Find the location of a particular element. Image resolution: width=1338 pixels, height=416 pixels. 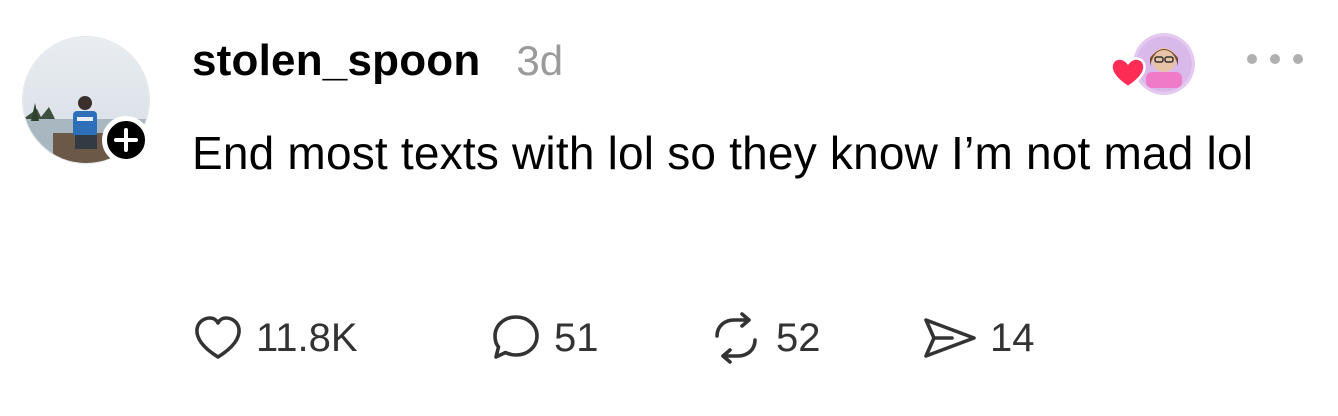

speech-bubble-icon is located at coordinates (516, 337).